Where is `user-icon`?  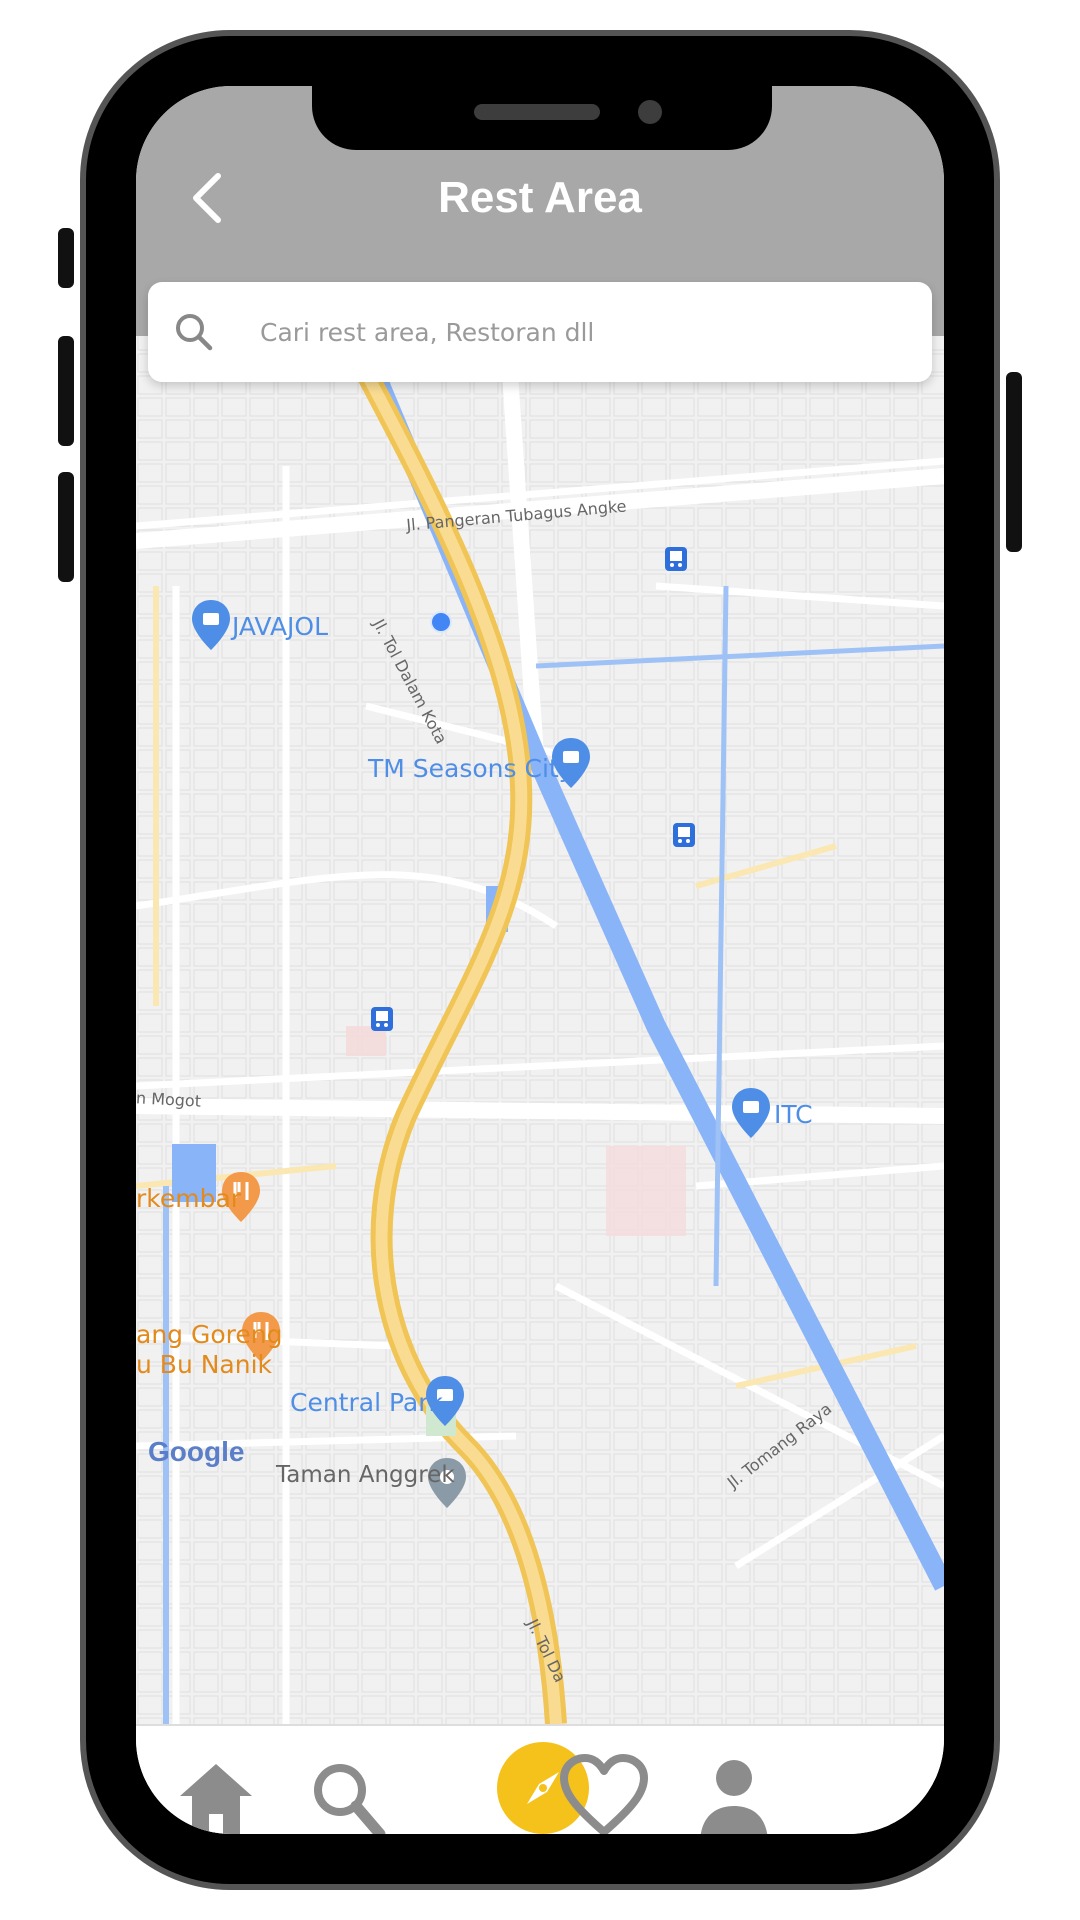
user-icon is located at coordinates (734, 1789).